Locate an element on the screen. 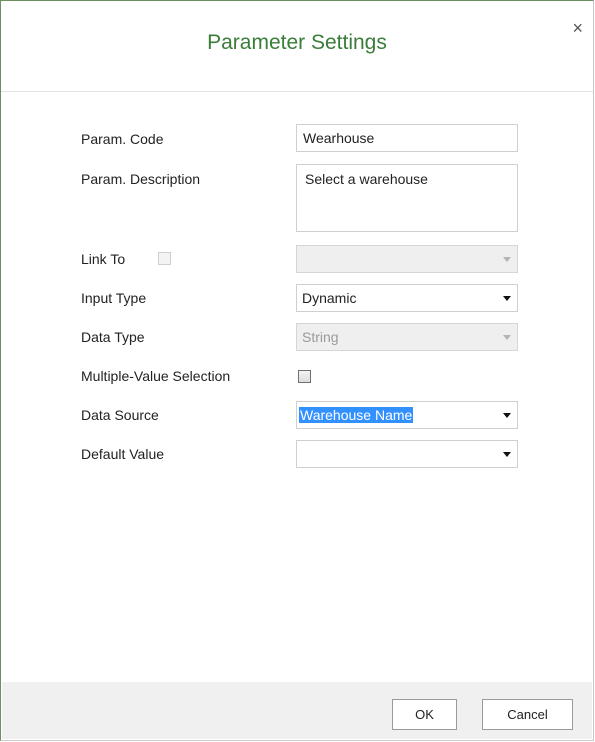 This screenshot has height=742, width=595. ok-button: OK is located at coordinates (424, 714).